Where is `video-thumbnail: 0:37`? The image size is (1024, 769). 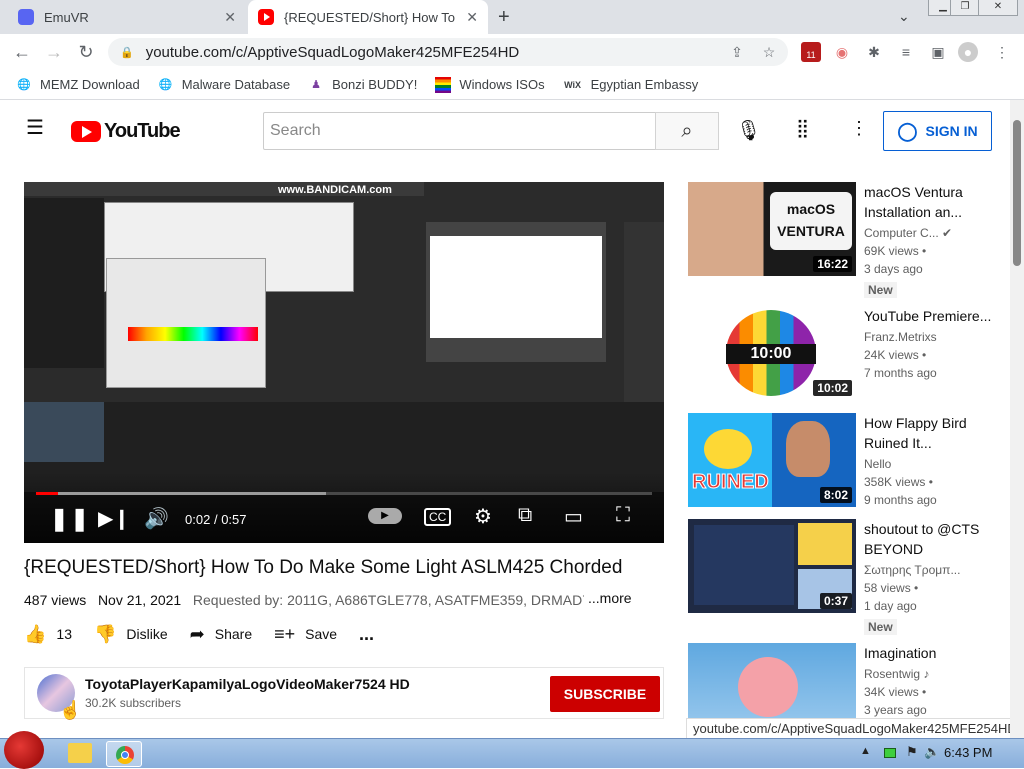 video-thumbnail: 0:37 is located at coordinates (772, 566).